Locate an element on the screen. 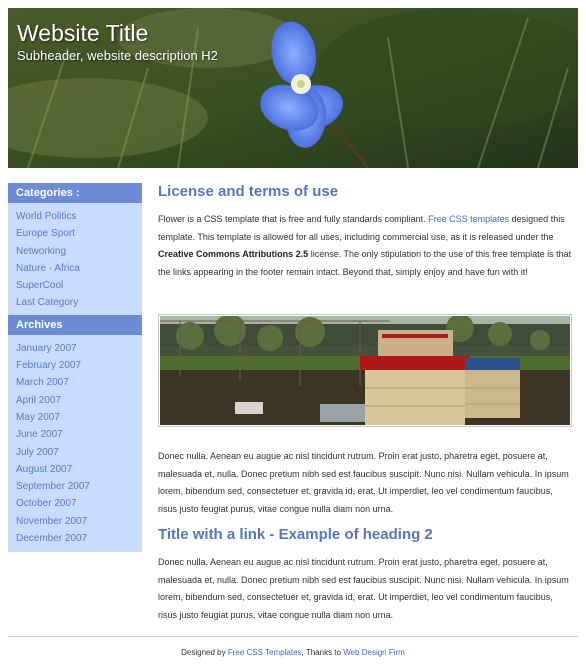  free-css-templates-link: Free CSS templates is located at coordinates (468, 219).